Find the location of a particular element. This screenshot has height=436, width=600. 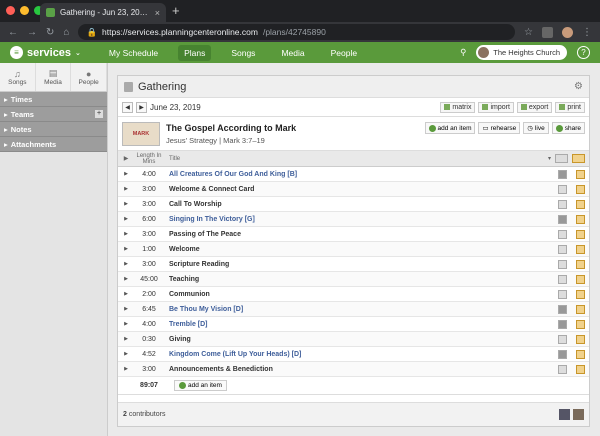

extension-icon is located at coordinates (547, 32).